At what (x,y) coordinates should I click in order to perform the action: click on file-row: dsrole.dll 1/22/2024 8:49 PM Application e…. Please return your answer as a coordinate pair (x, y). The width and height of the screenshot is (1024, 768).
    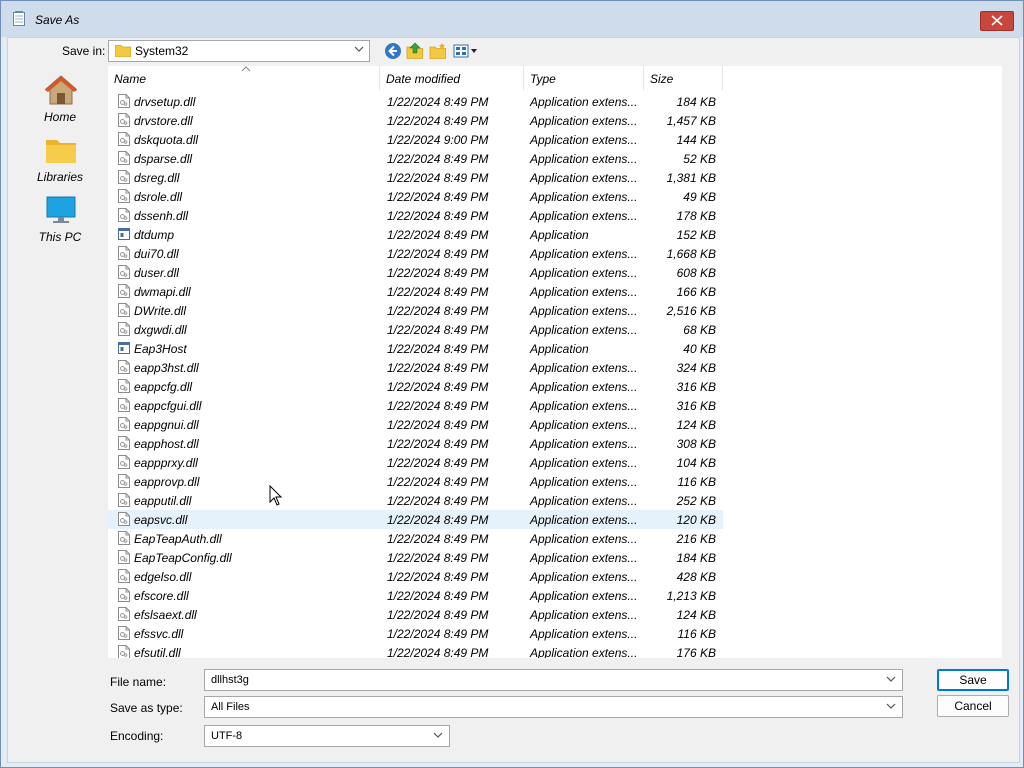
    Looking at the image, I should click on (415, 196).